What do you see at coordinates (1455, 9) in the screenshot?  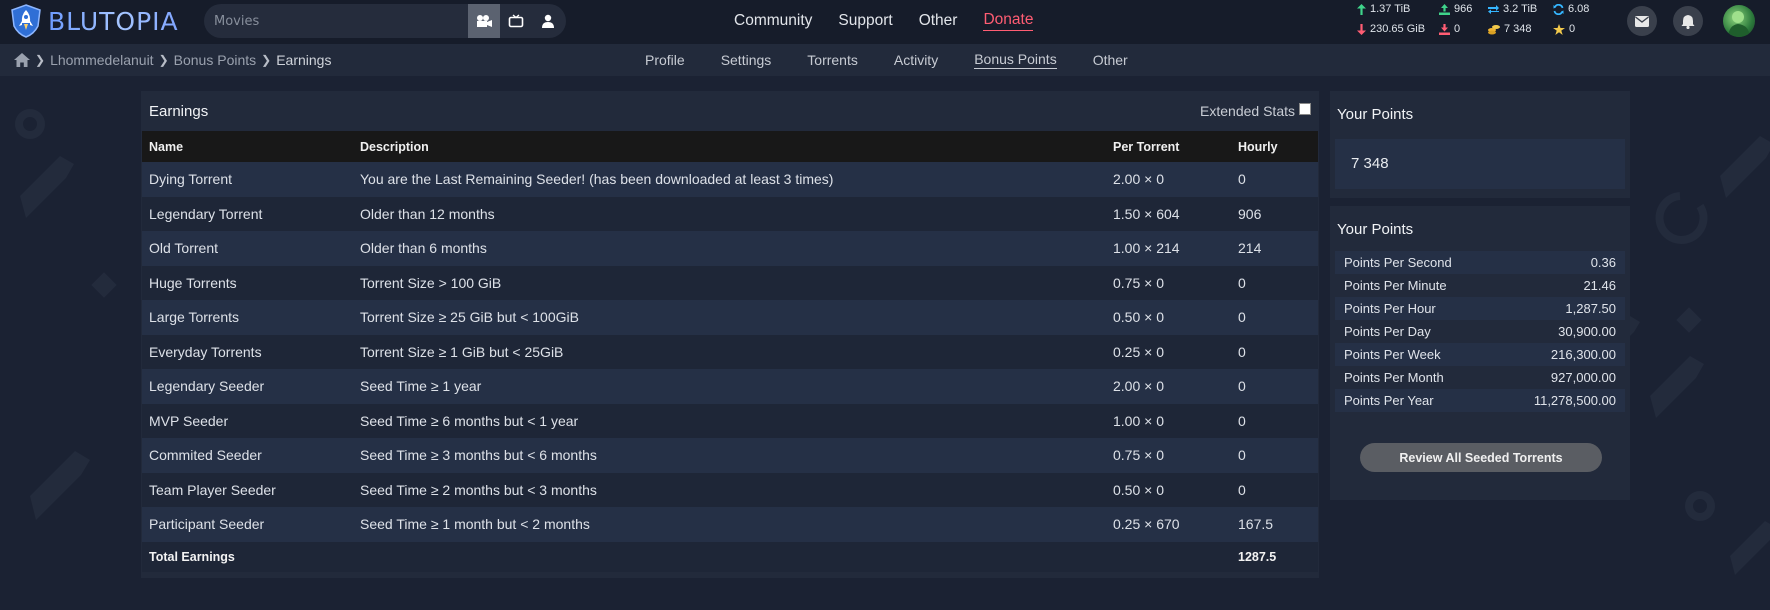 I see `stat-seeding: 966` at bounding box center [1455, 9].